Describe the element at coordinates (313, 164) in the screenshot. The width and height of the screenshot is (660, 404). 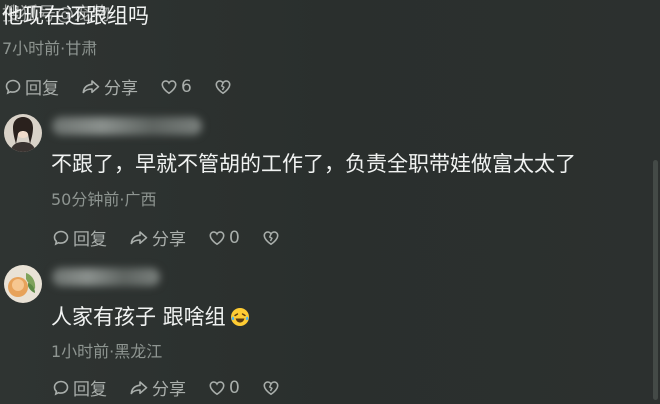
I see `reply-text: 不跟了，早就不管胡的工作了，负责全职带娃做富太太了` at that location.